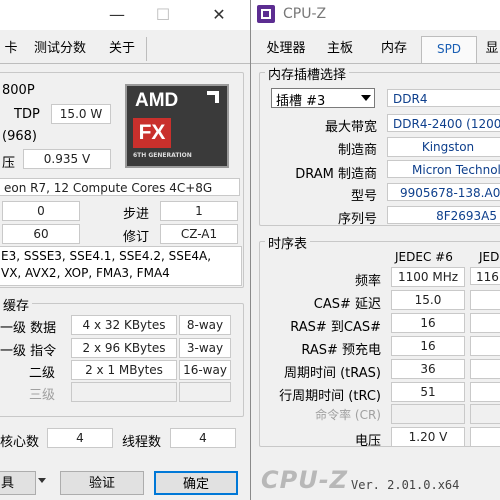 The width and height of the screenshot is (500, 500). What do you see at coordinates (485, 437) in the screenshot?
I see `voltage-value-2: 1.` at bounding box center [485, 437].